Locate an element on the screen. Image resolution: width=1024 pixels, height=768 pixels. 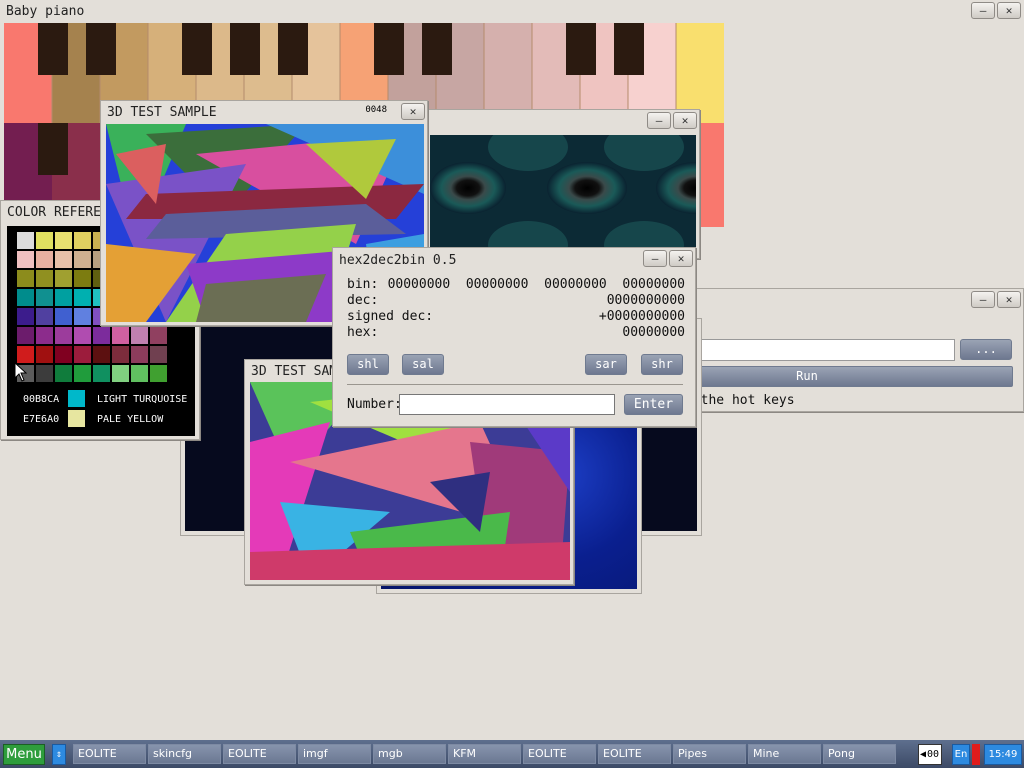
clock: 15:49 is located at coordinates (1003, 754).